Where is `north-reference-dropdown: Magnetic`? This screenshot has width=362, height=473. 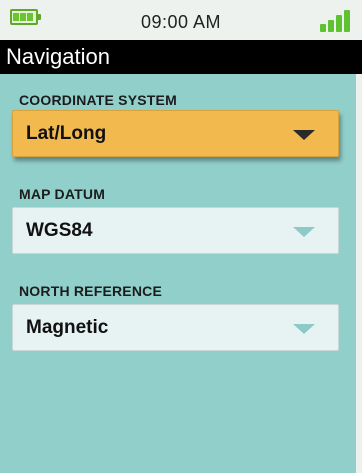 north-reference-dropdown: Magnetic is located at coordinates (175, 327).